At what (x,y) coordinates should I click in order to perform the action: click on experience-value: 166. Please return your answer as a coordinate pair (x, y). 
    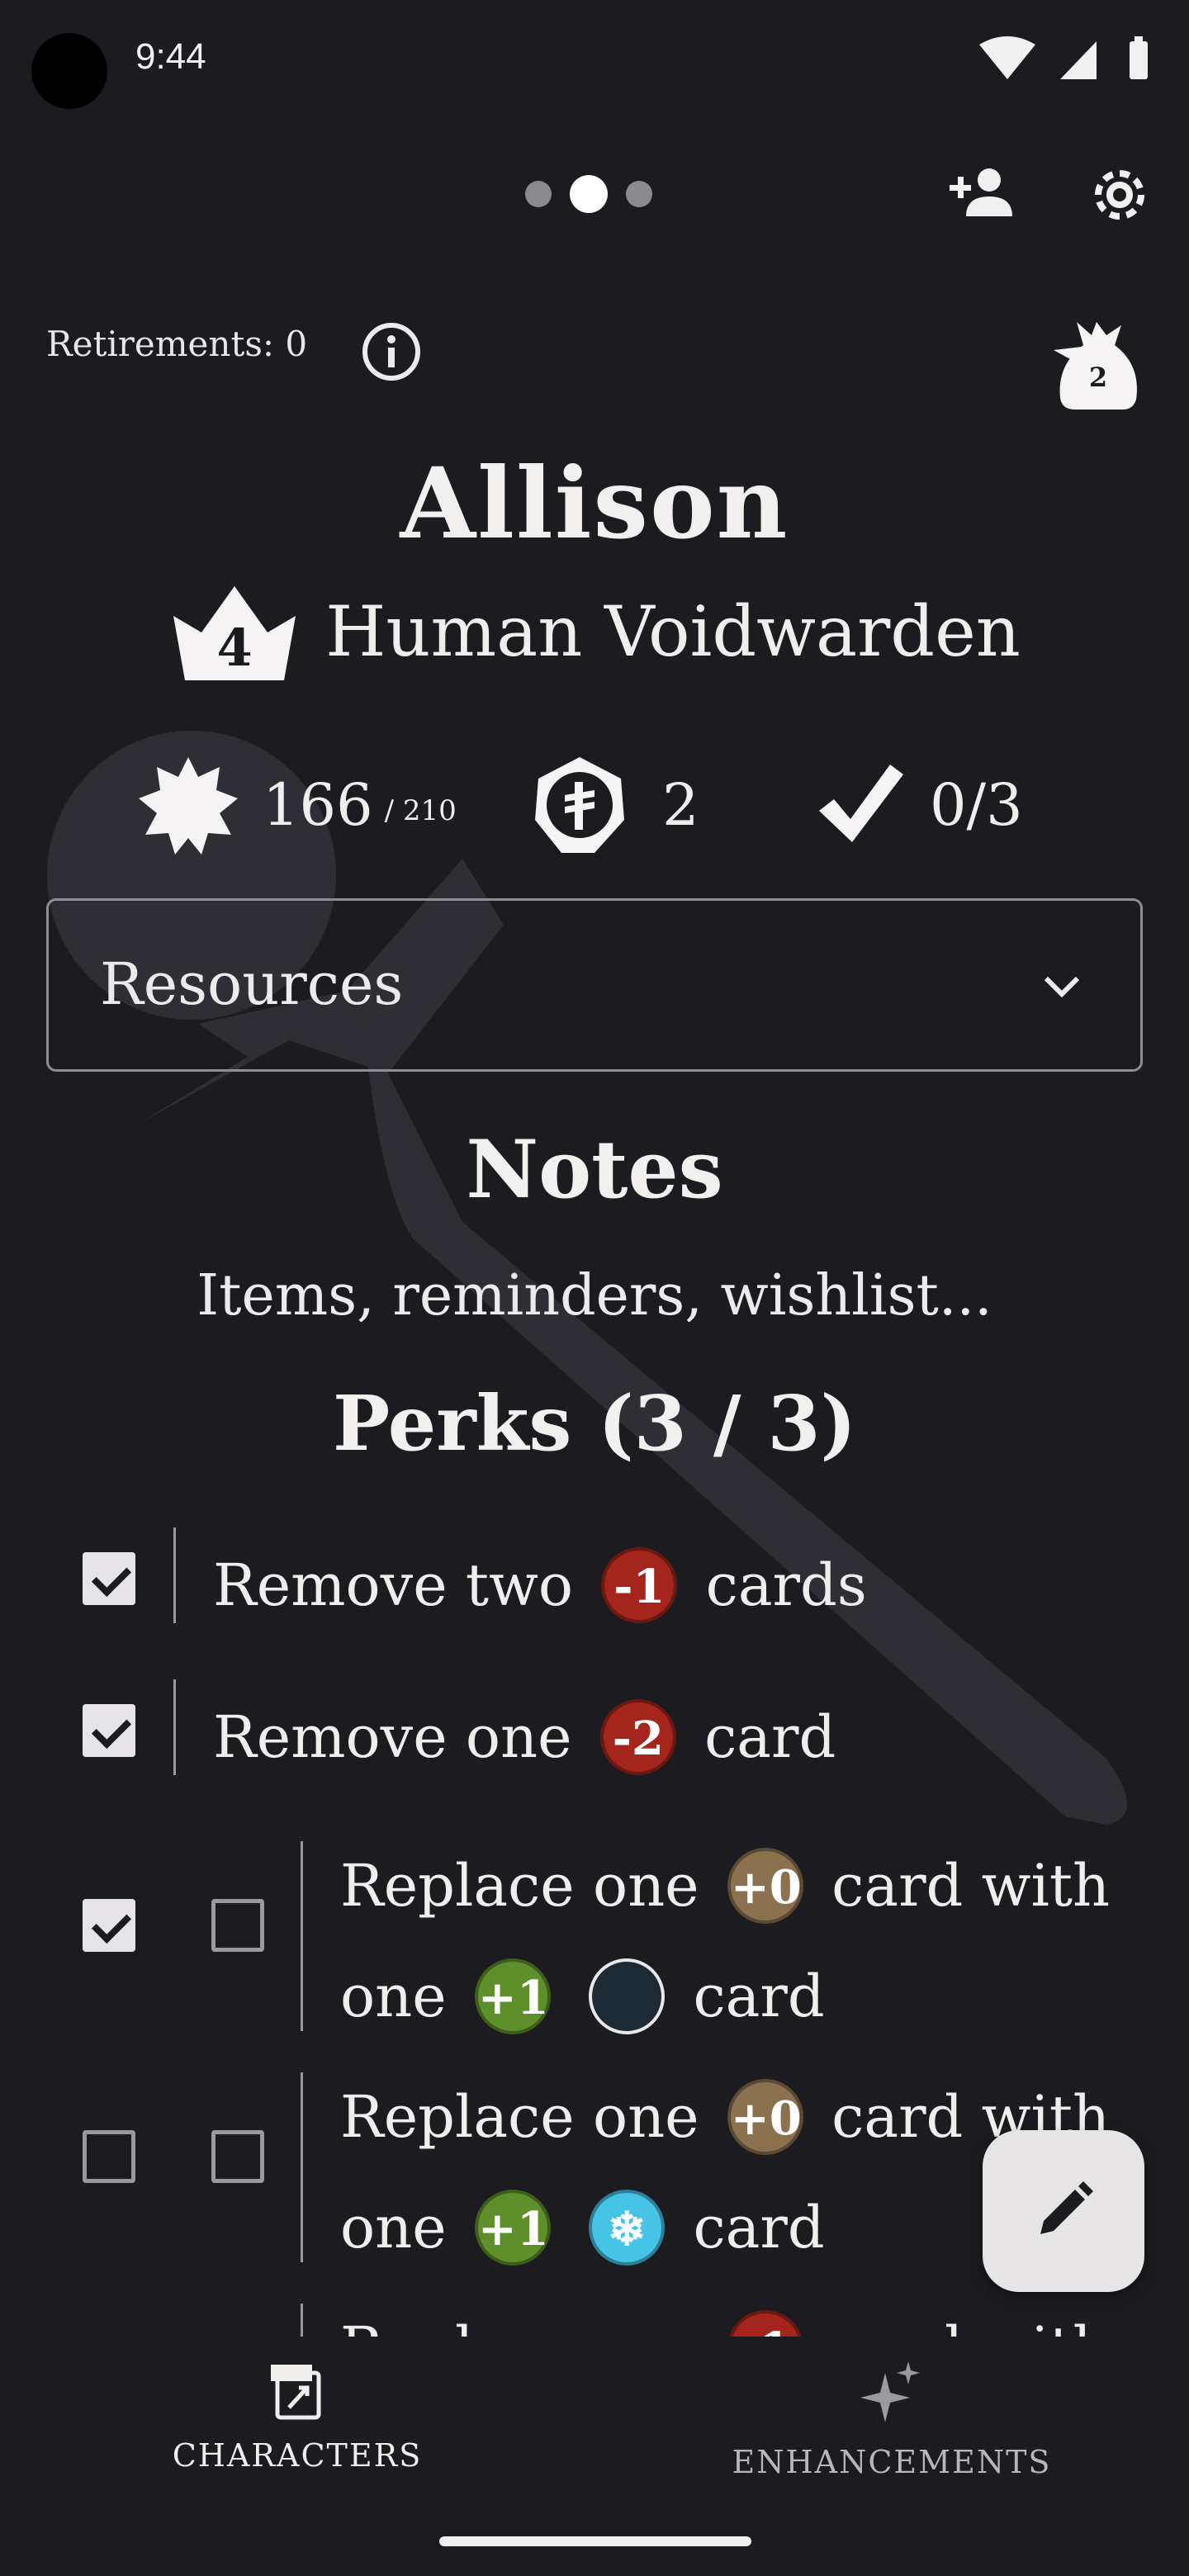
    Looking at the image, I should click on (318, 805).